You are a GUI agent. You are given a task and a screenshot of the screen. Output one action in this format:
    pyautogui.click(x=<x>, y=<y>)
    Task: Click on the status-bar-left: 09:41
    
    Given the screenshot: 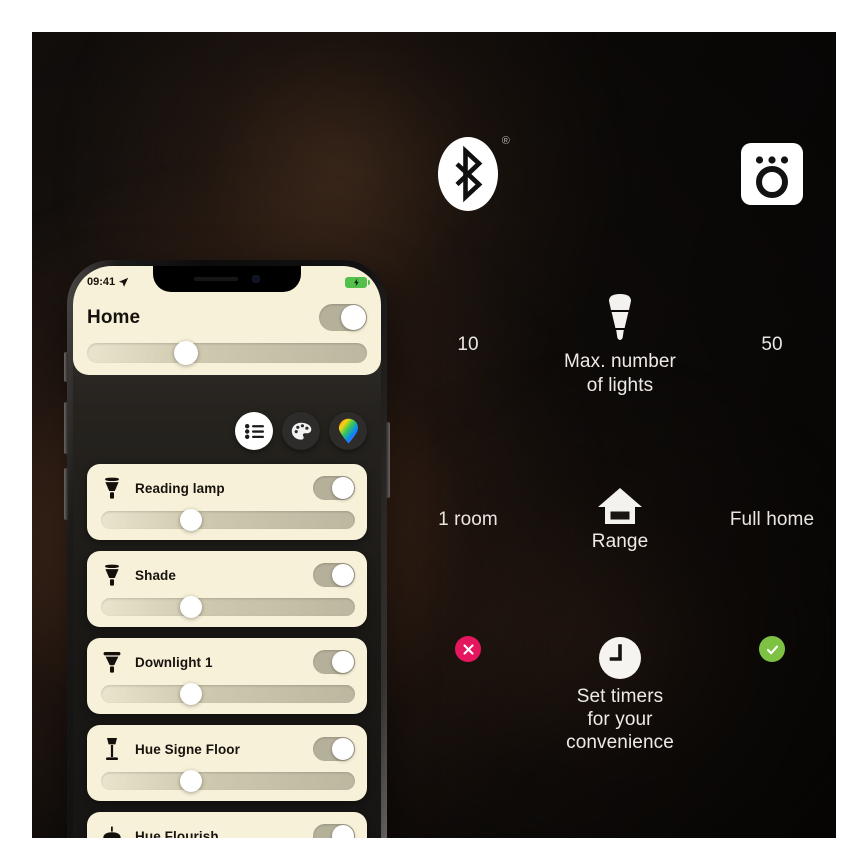 What is the action you would take?
    pyautogui.click(x=108, y=282)
    